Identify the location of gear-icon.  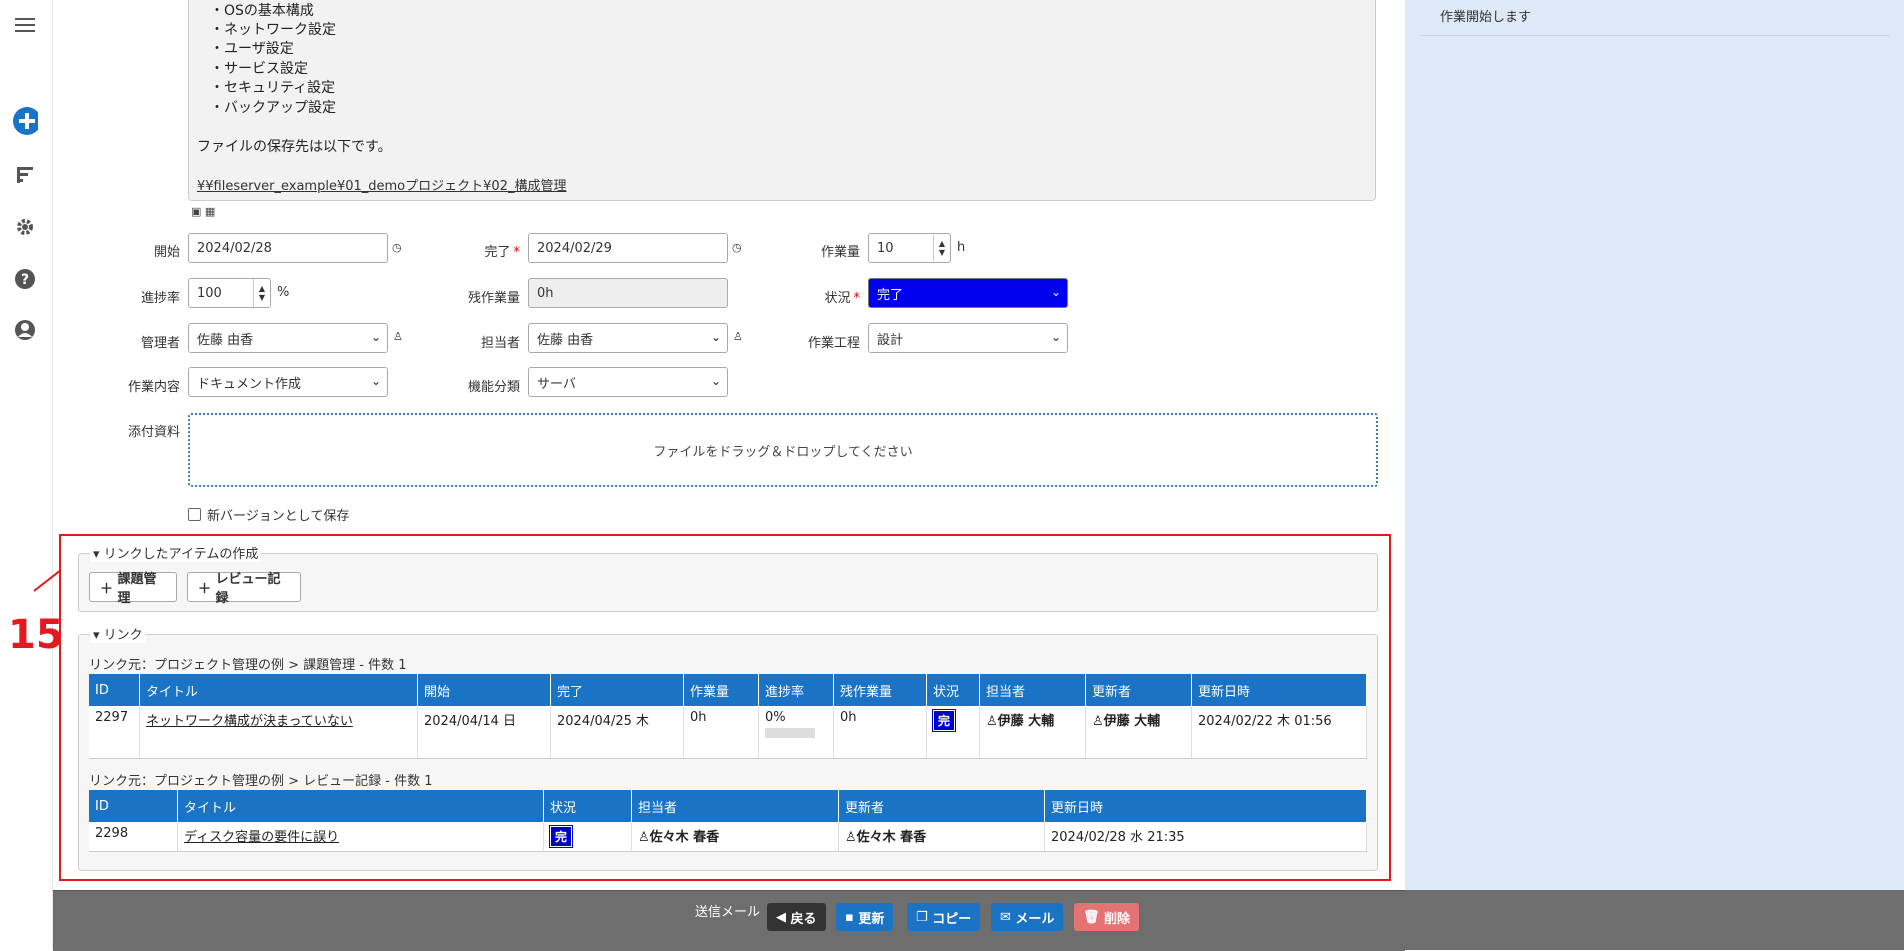
(25, 227).